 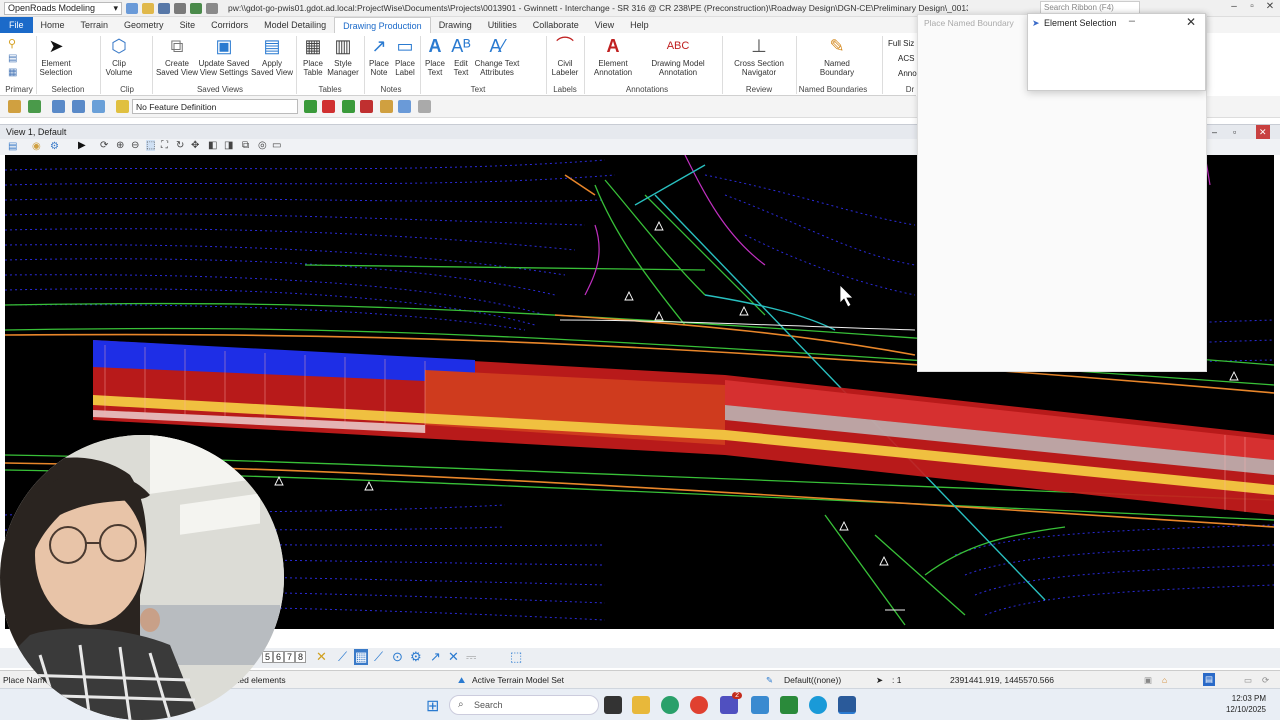 I want to click on tab-view: View, so click(x=604, y=25).